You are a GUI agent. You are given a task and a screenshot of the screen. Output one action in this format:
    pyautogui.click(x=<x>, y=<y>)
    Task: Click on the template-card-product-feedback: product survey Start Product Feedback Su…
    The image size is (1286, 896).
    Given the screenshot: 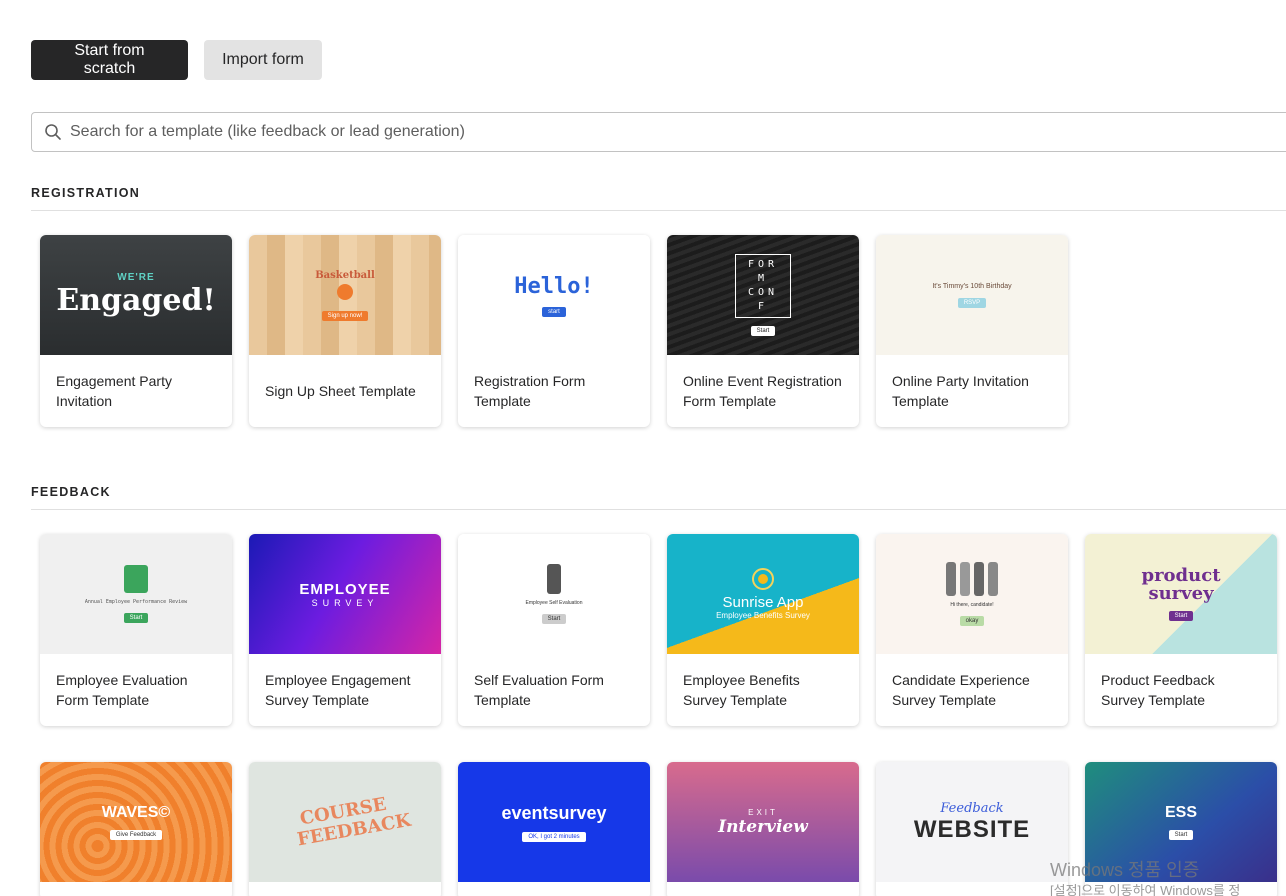 What is the action you would take?
    pyautogui.click(x=1181, y=630)
    